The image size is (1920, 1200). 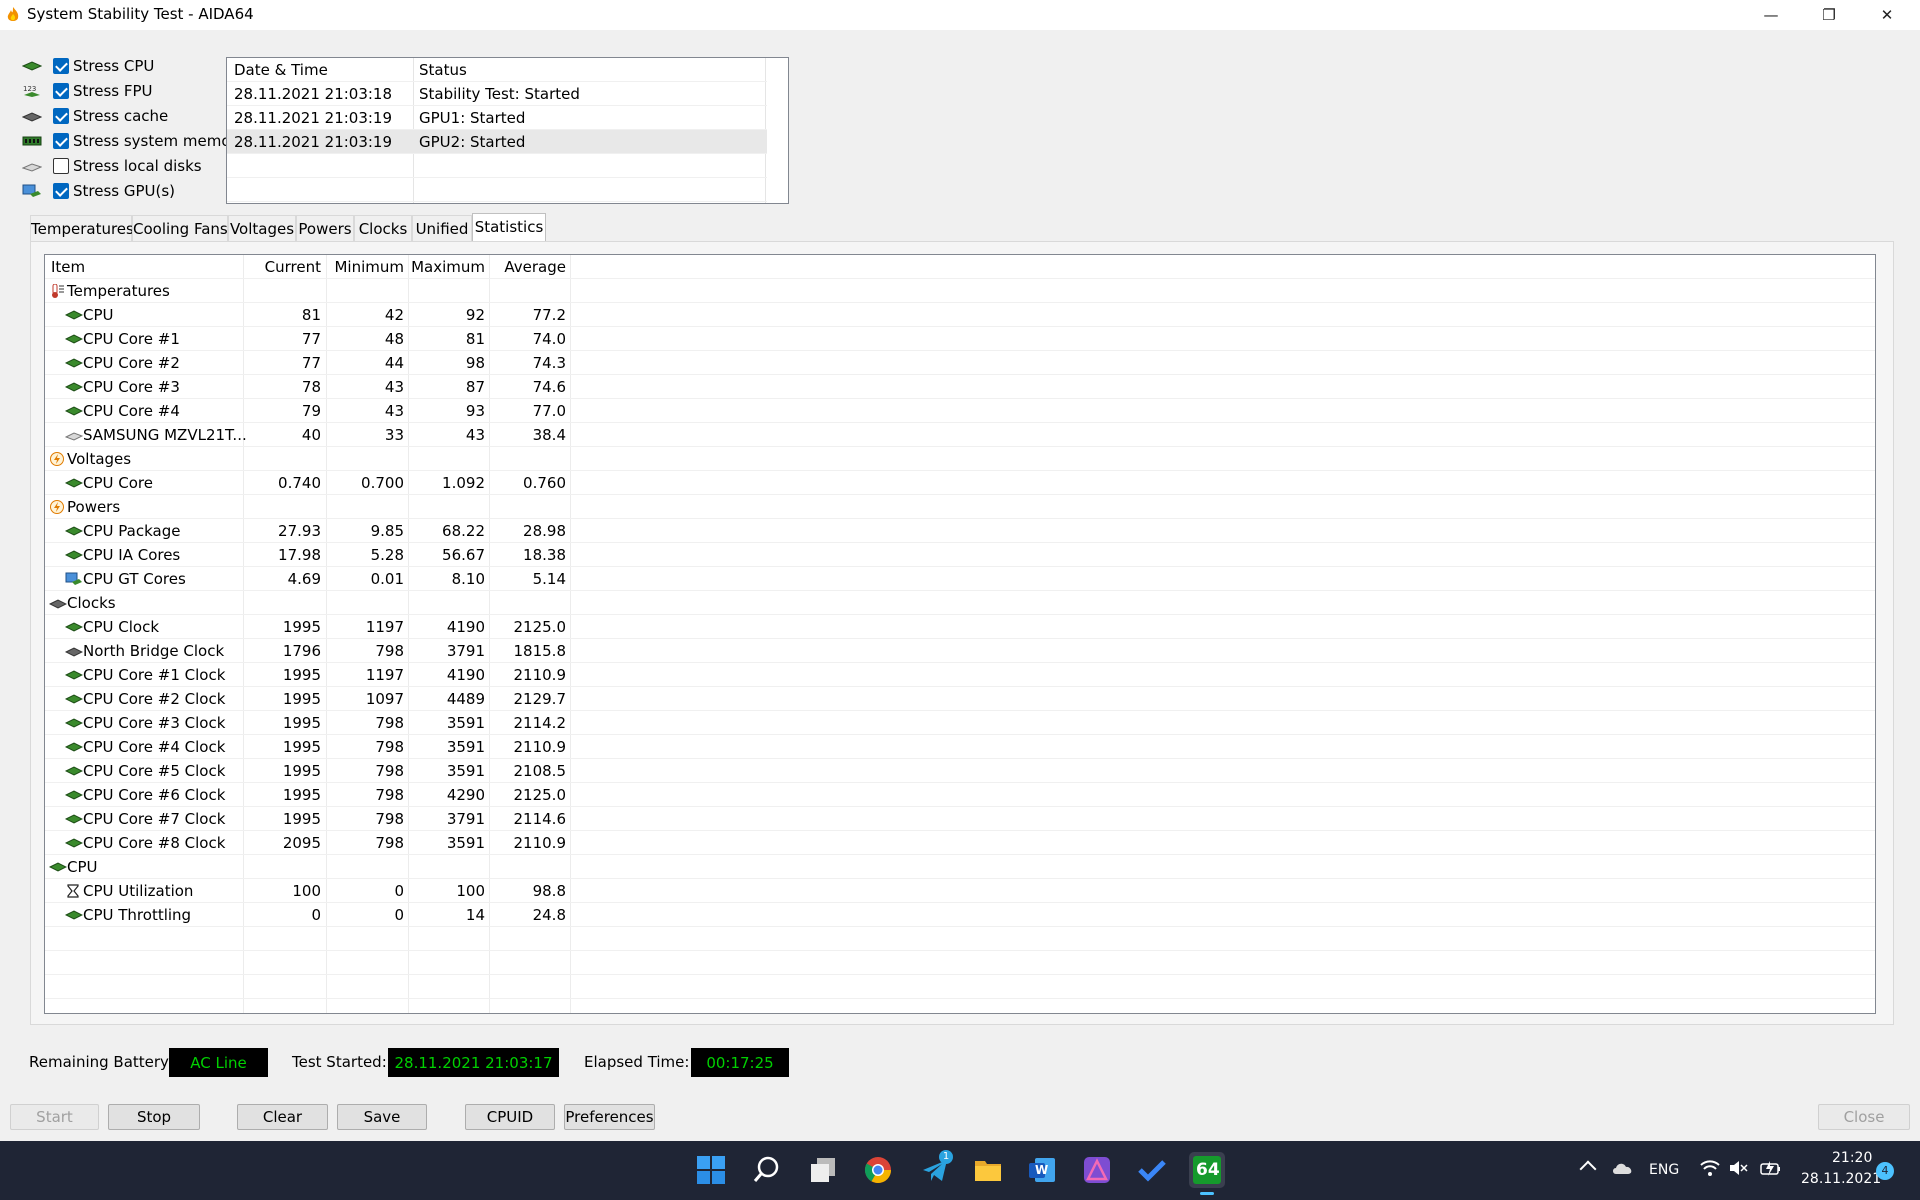 What do you see at coordinates (960, 795) in the screenshot?
I see `stats-row: CPU Core #6 Clock 1995 798 4290 2125.0` at bounding box center [960, 795].